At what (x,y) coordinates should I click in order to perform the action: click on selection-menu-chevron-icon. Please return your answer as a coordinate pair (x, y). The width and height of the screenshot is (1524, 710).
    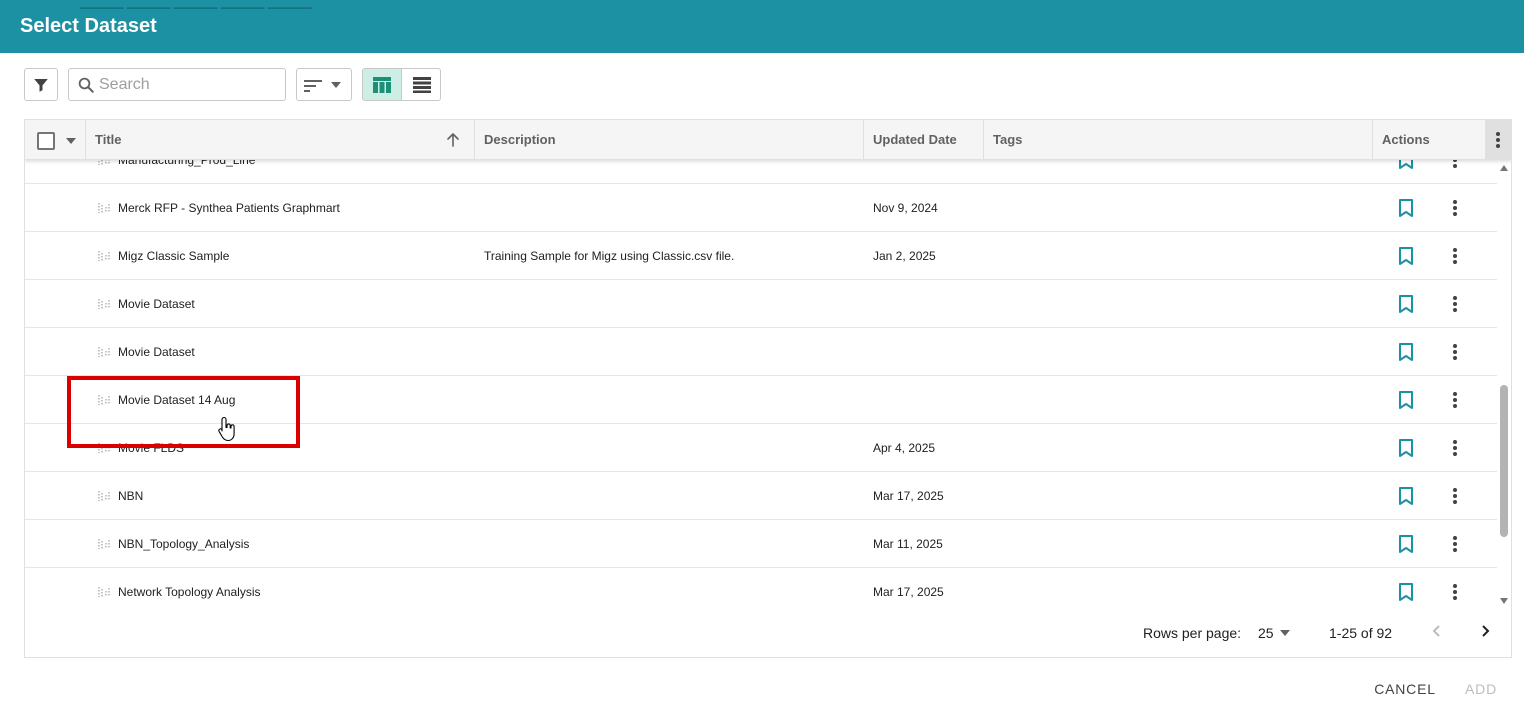
    Looking at the image, I should click on (71, 141).